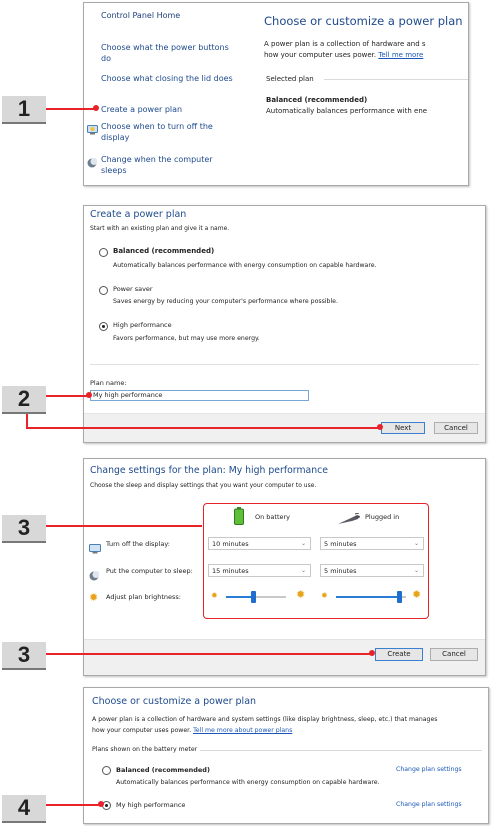 The image size is (493, 826). What do you see at coordinates (142, 325) in the screenshot?
I see `option-high-performance-label: High performance` at bounding box center [142, 325].